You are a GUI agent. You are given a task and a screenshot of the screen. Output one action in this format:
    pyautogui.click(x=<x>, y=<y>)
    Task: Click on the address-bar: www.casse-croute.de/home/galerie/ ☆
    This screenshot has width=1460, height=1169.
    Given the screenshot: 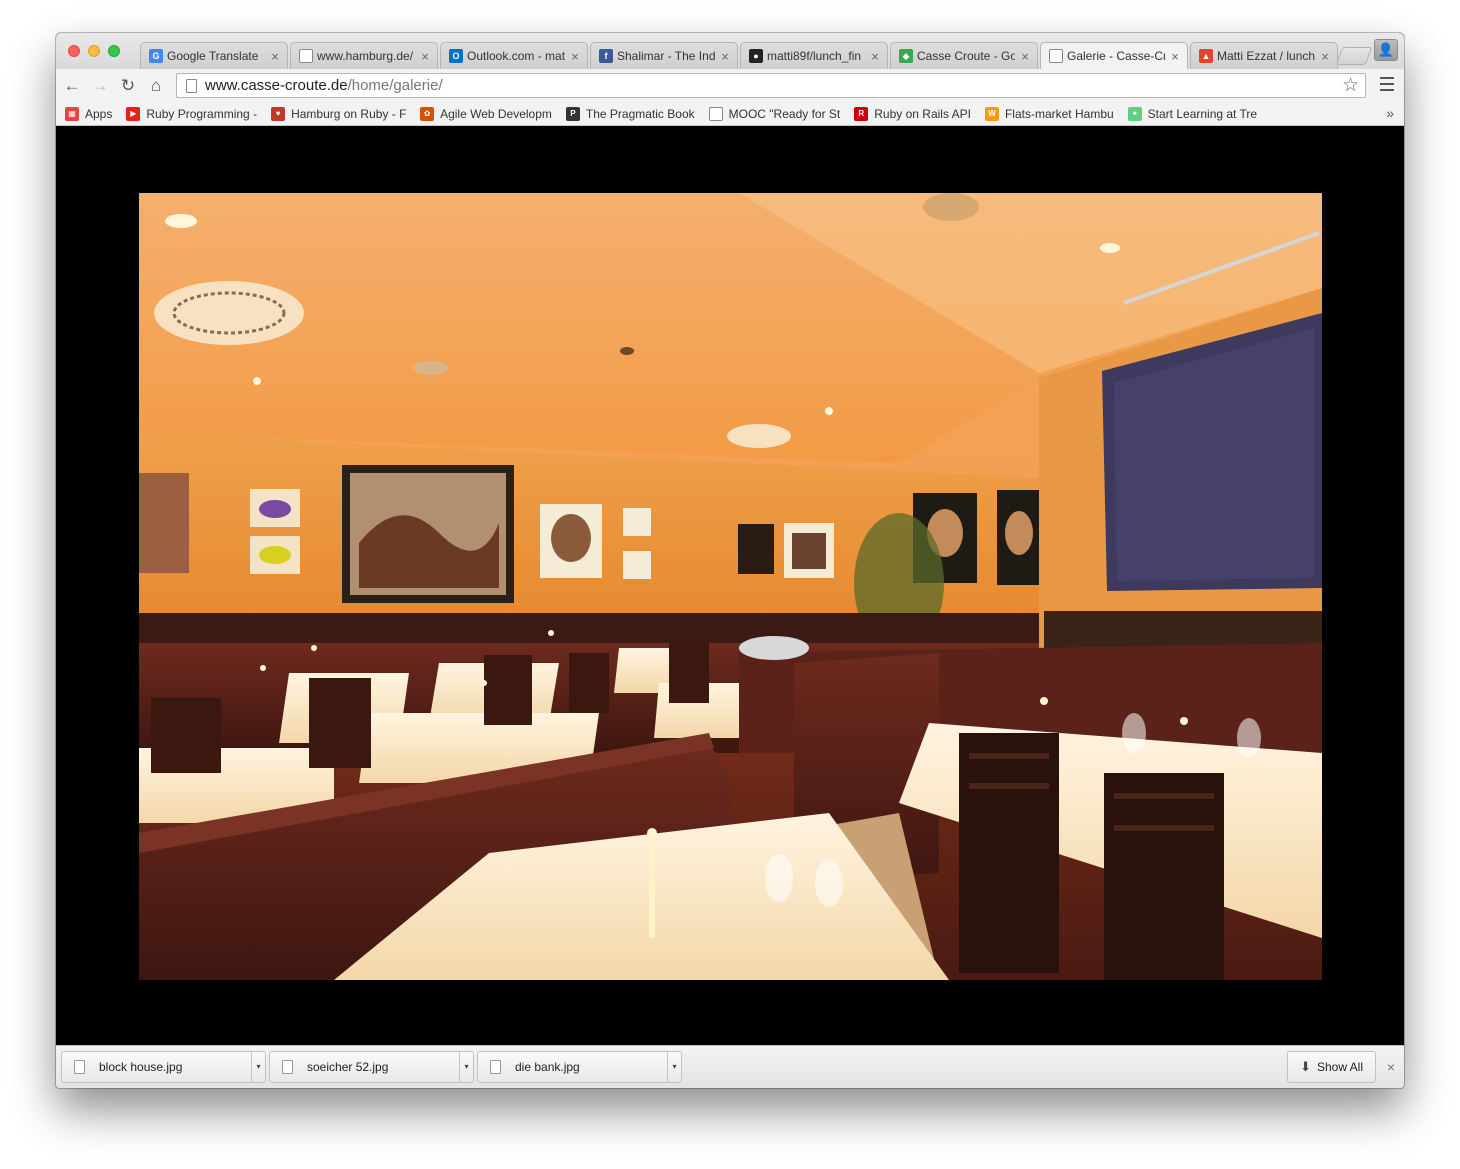 What is the action you would take?
    pyautogui.click(x=771, y=85)
    